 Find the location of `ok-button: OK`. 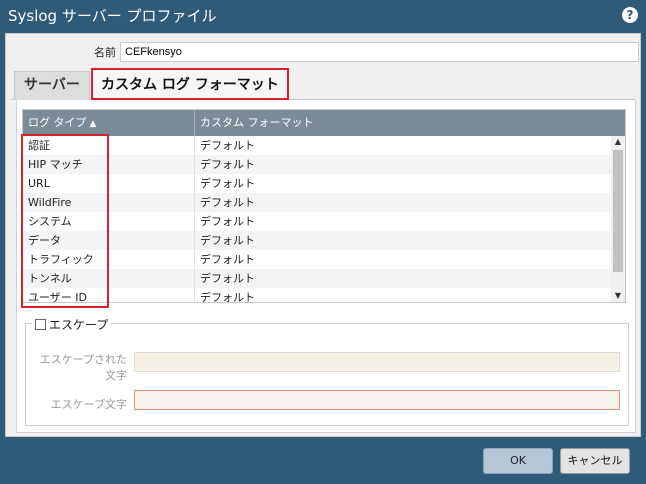

ok-button: OK is located at coordinates (518, 461).